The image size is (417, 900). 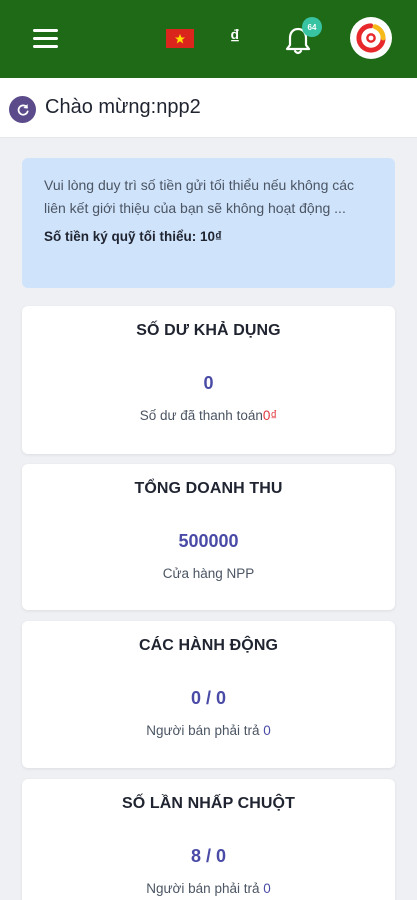 I want to click on card-value: 500000, so click(x=208, y=541).